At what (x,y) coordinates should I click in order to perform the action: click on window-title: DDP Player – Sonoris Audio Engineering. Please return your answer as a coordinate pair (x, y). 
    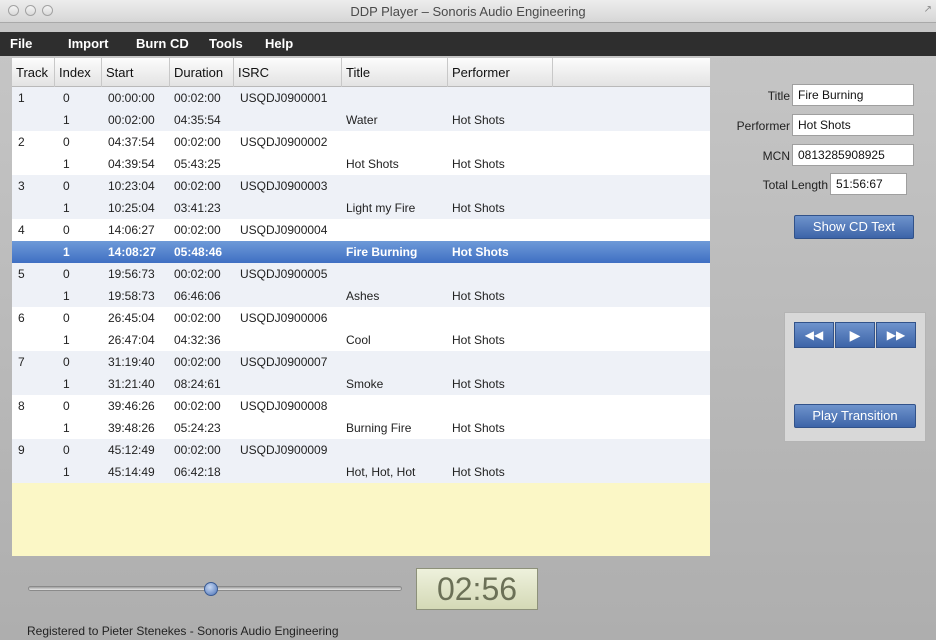
    Looking at the image, I should click on (468, 11).